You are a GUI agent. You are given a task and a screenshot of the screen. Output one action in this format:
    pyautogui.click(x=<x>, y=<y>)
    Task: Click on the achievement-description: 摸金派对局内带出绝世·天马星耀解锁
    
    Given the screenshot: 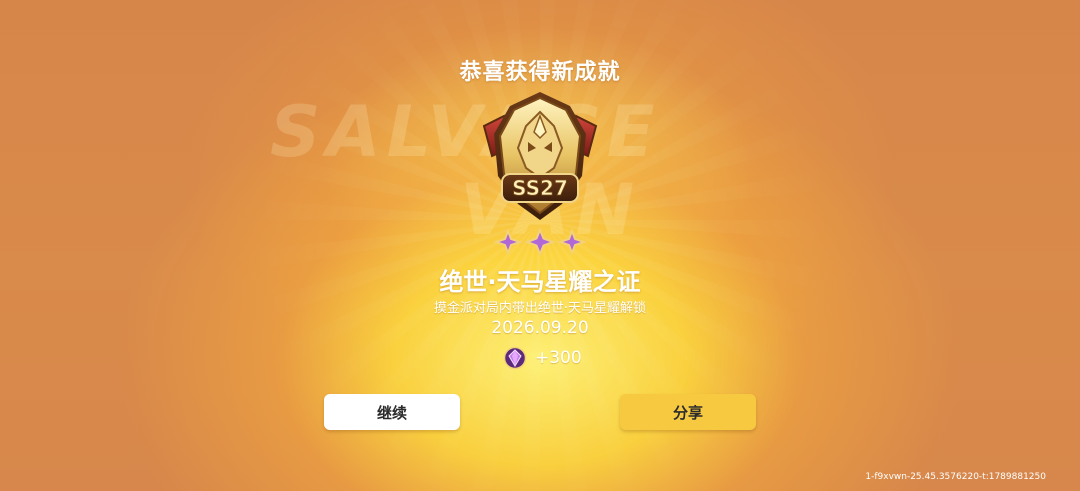 What is the action you would take?
    pyautogui.click(x=540, y=308)
    